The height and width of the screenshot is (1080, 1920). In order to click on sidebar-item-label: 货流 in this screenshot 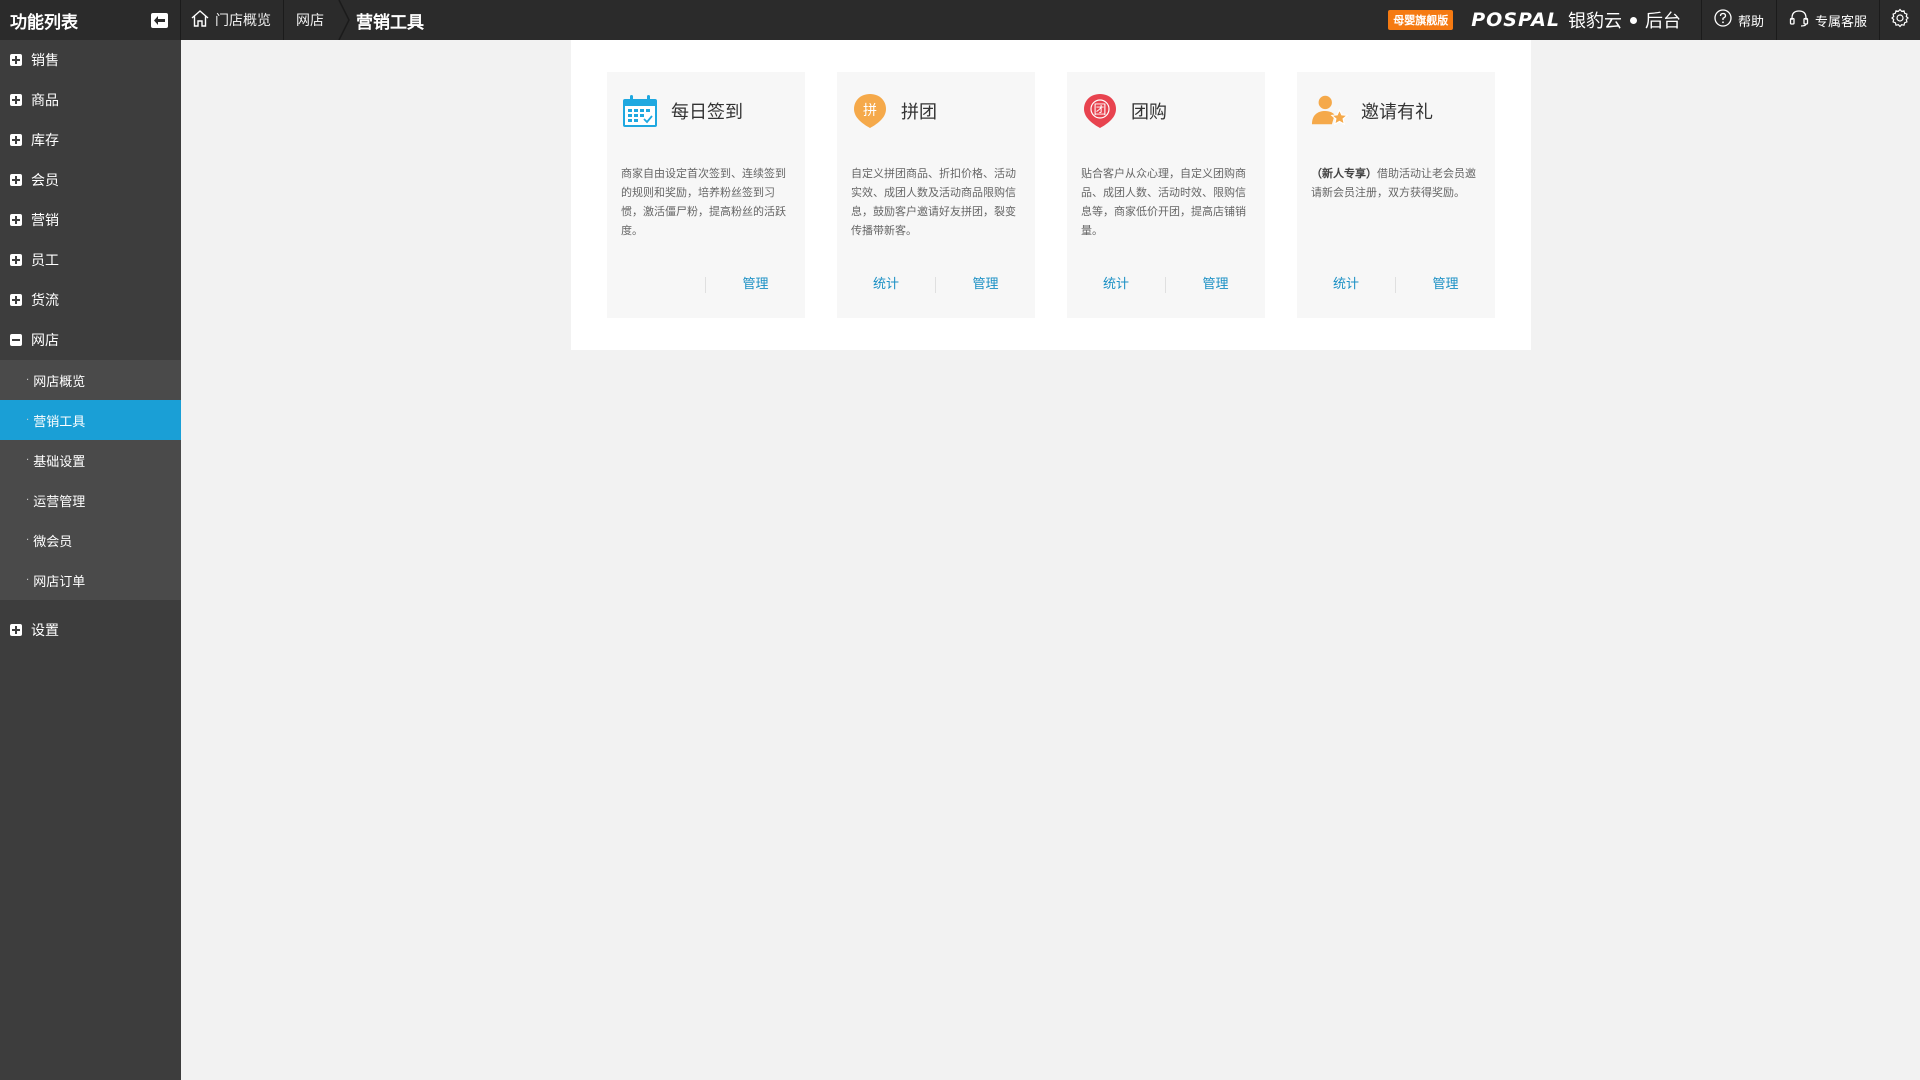, I will do `click(45, 301)`.